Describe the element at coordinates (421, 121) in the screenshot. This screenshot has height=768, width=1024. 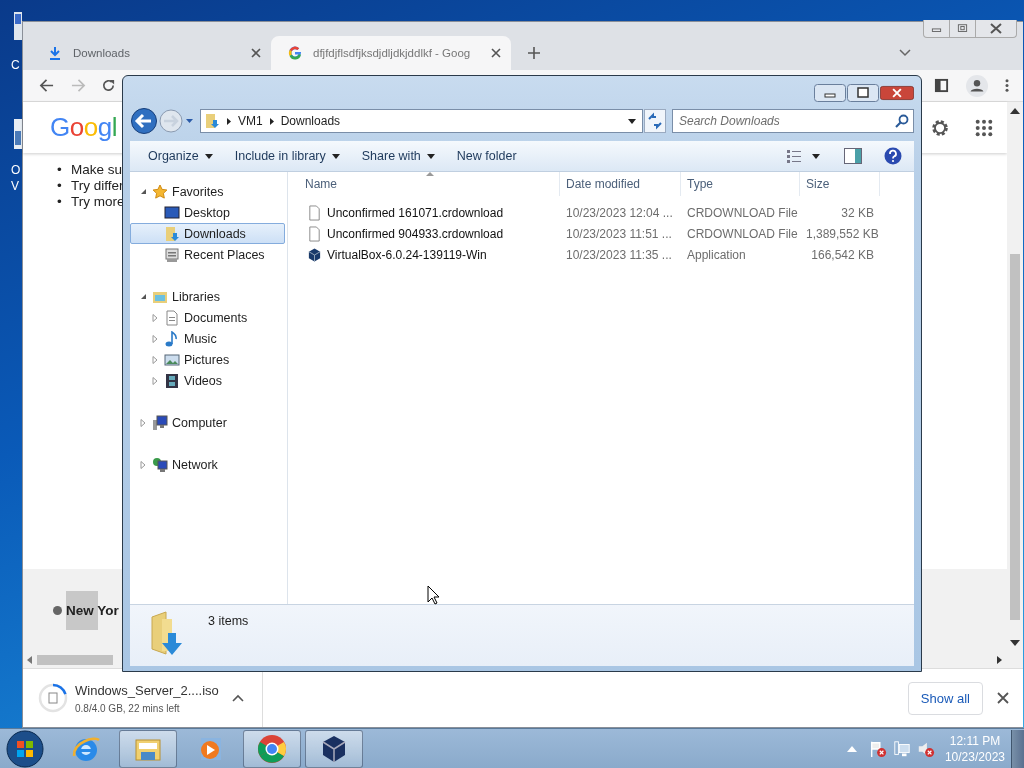
I see `address-bar: VM1 Downloads` at that location.